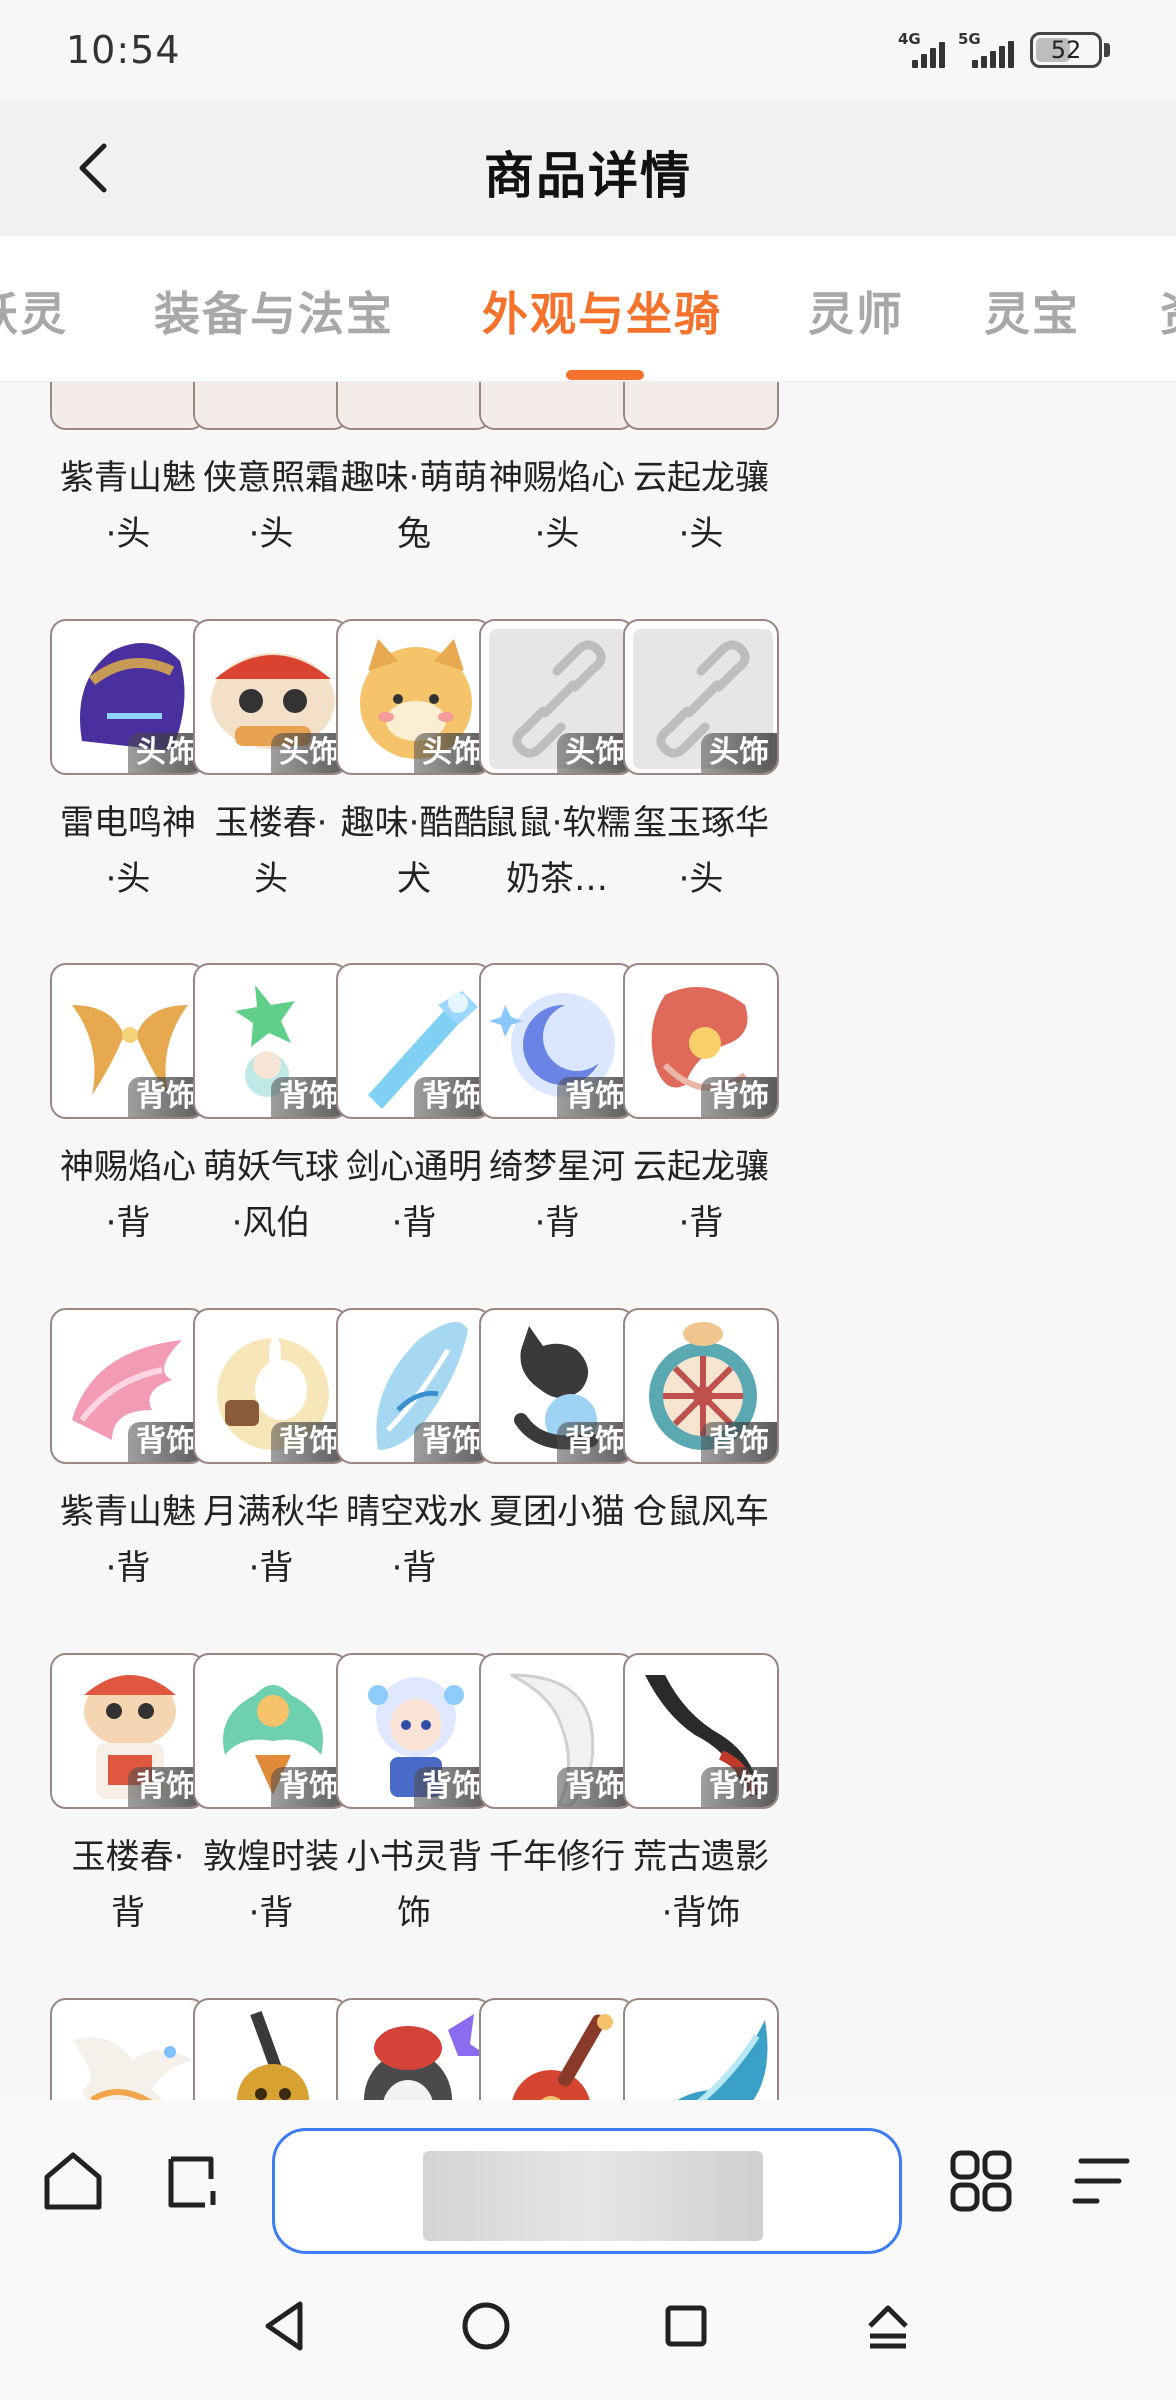 This screenshot has height=2400, width=1176. I want to click on item-name: 云起龙骧 ·头, so click(701, 506).